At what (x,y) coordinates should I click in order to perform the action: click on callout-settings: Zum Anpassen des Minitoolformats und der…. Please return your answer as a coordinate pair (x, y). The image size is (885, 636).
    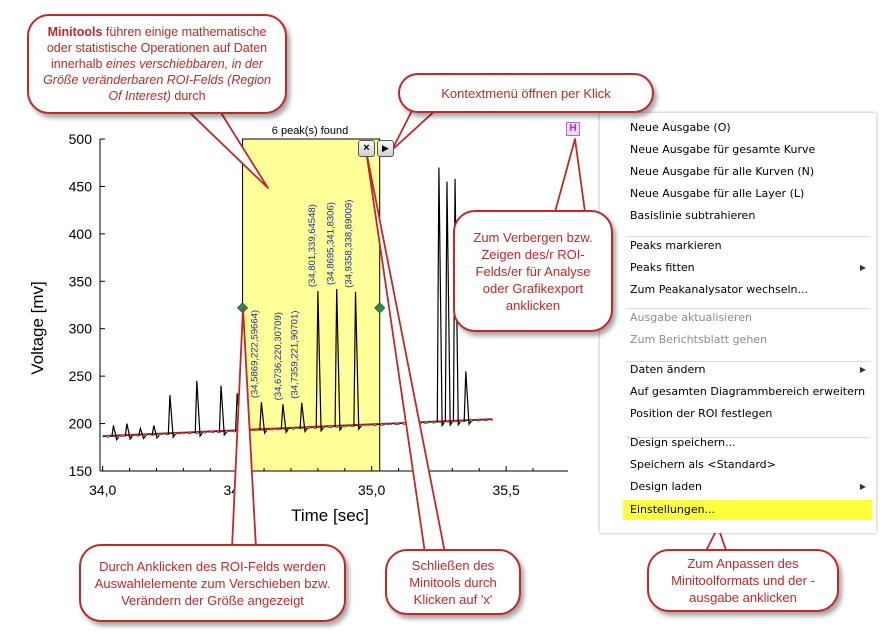
    Looking at the image, I should click on (743, 580).